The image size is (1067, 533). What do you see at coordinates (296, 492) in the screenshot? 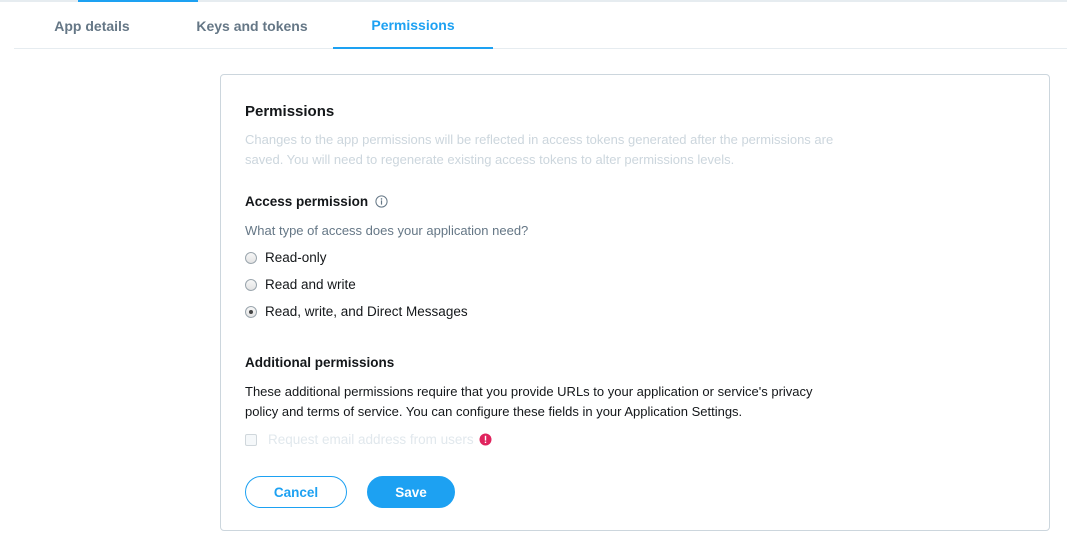
I see `cancel-button: Cancel` at bounding box center [296, 492].